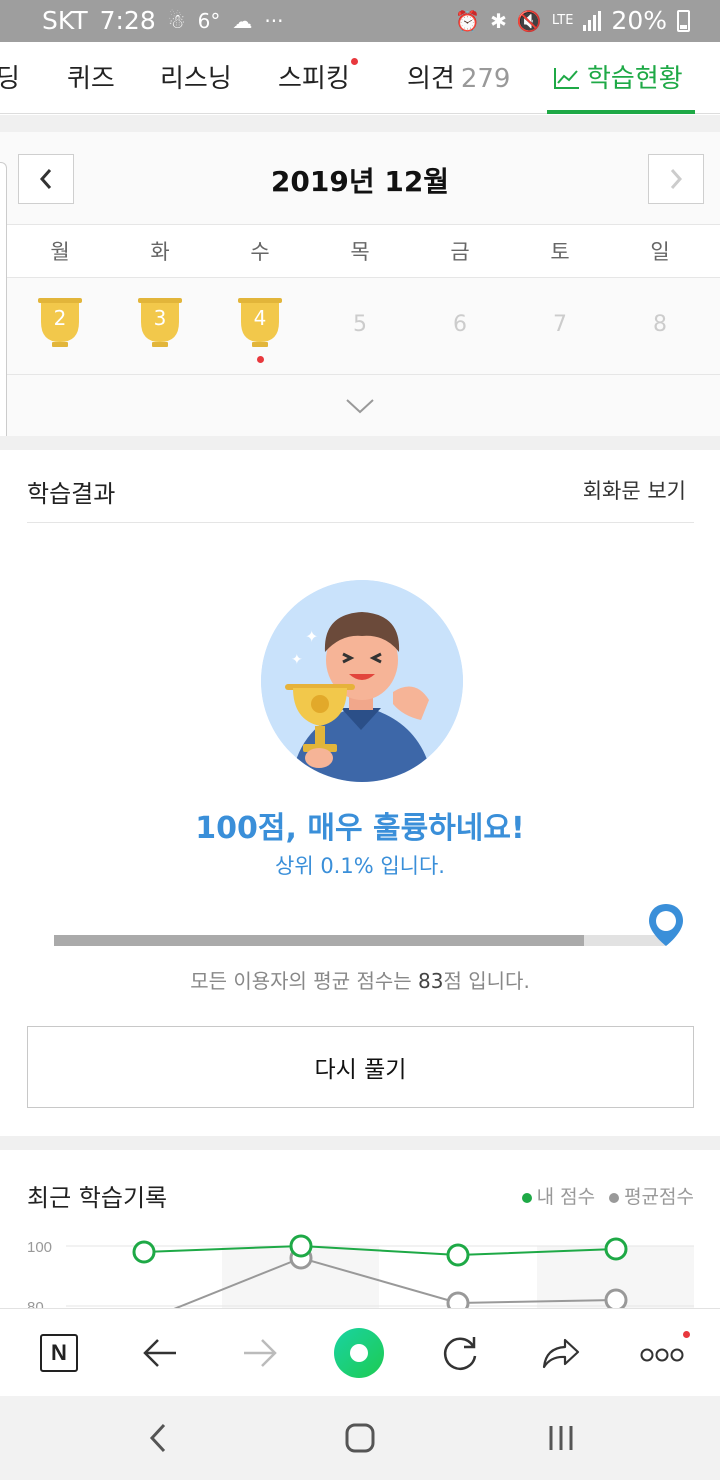 This screenshot has height=1480, width=720. Describe the element at coordinates (160, 318) in the screenshot. I see `day-number: 3` at that location.